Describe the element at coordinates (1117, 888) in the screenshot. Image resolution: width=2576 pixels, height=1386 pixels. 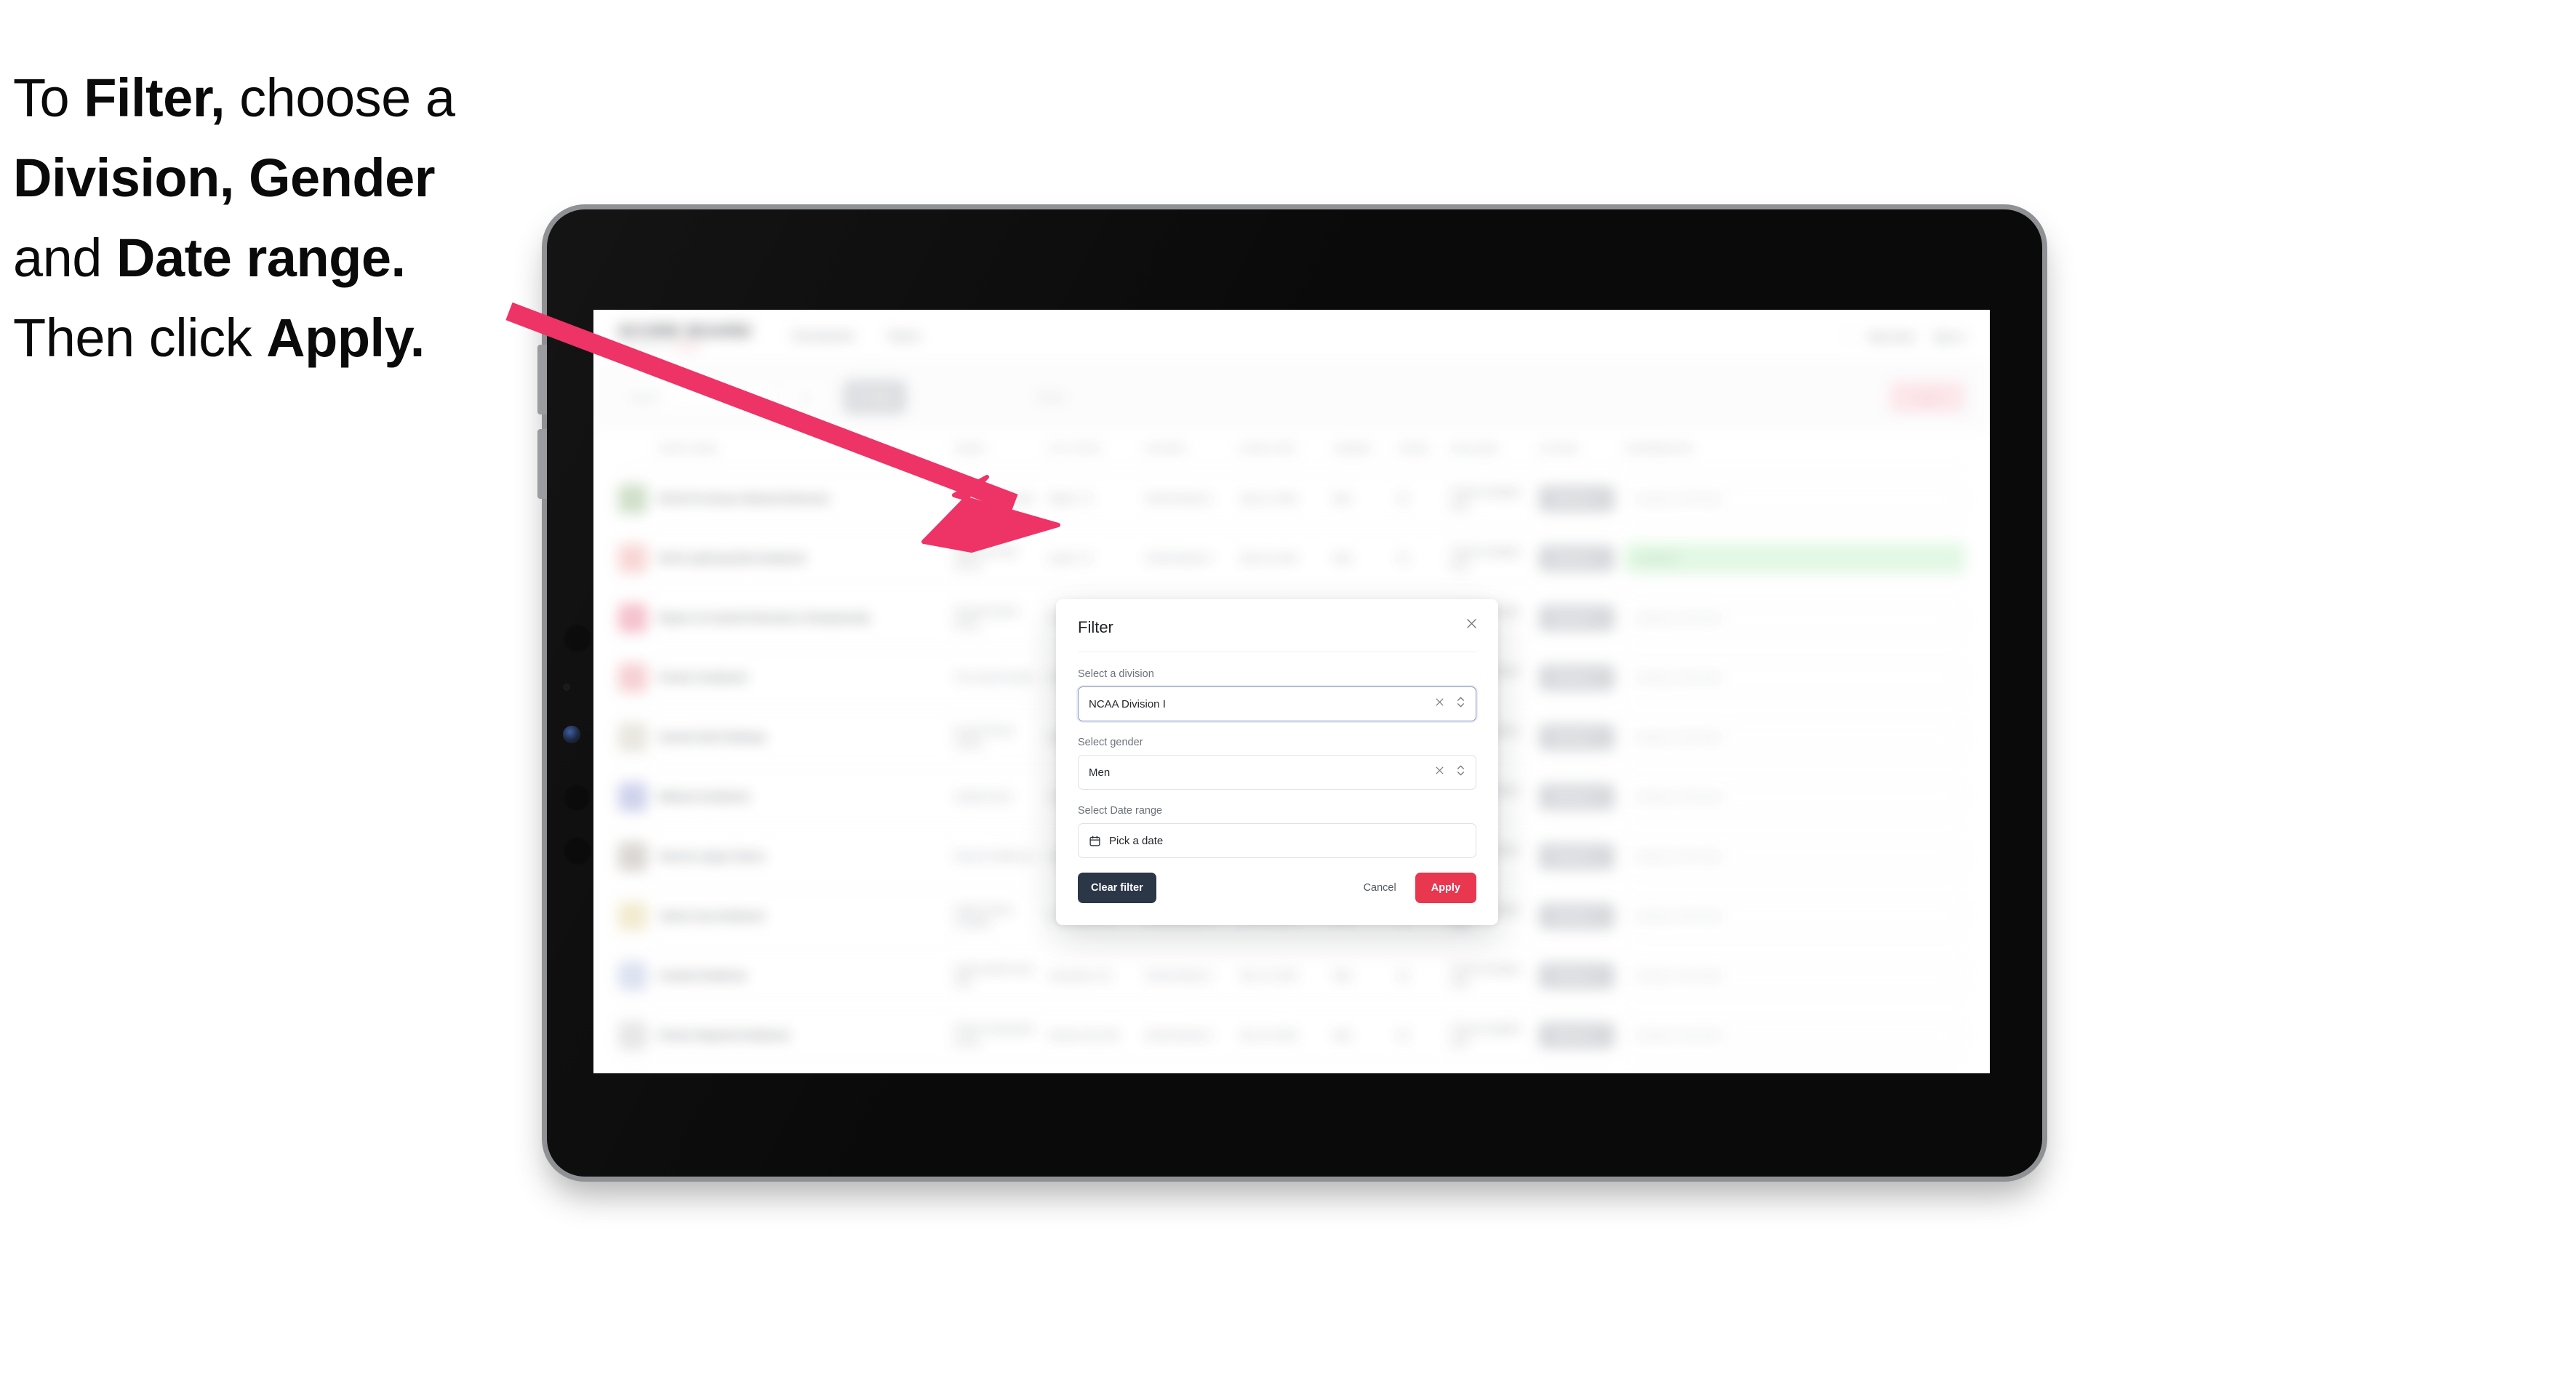
I see `clear-filter-button: Clear filter` at that location.